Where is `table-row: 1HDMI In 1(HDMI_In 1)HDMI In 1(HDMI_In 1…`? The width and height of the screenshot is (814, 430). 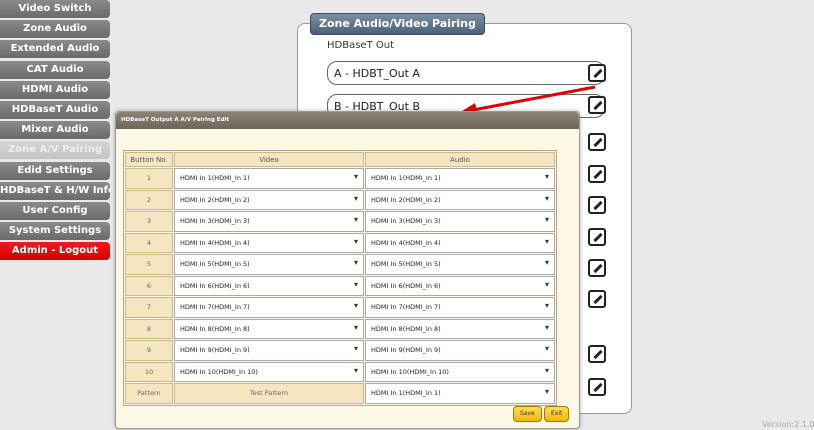 table-row: 1HDMI In 1(HDMI_In 1)HDMI In 1(HDMI_In 1… is located at coordinates (340, 178).